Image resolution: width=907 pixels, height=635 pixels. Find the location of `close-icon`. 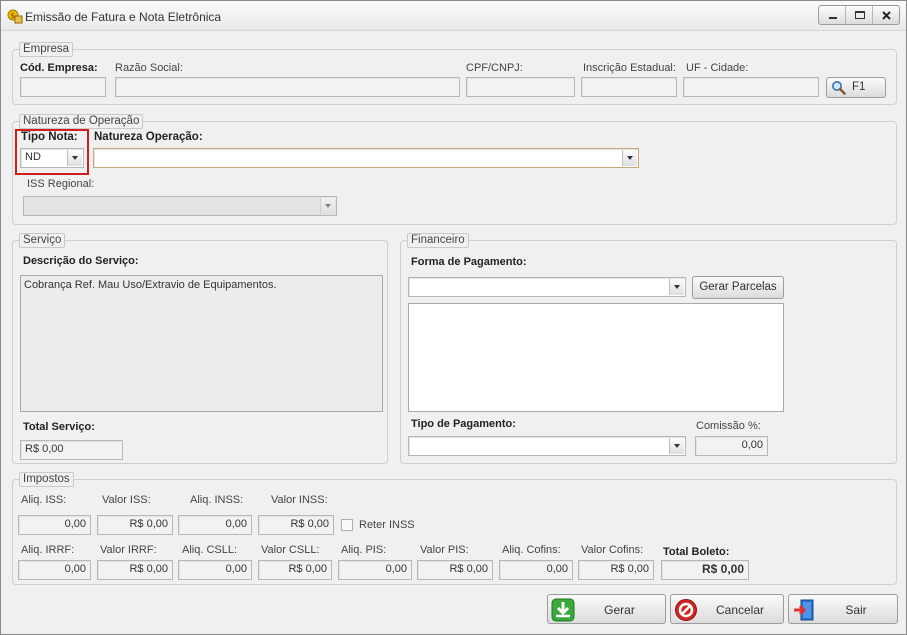

close-icon is located at coordinates (886, 15).